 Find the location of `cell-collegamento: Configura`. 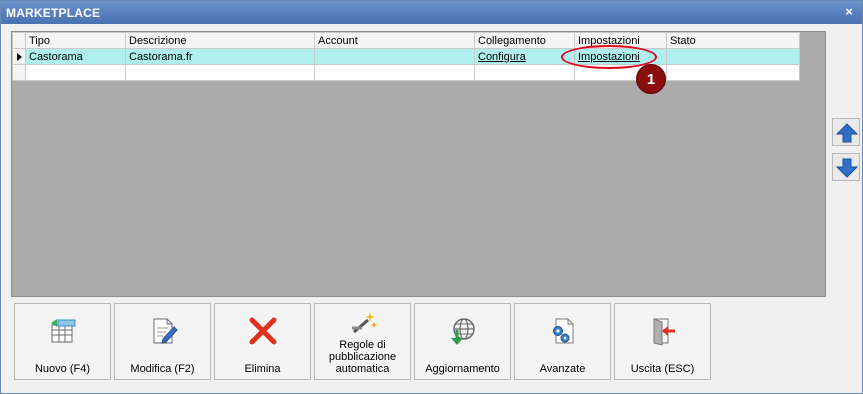

cell-collegamento: Configura is located at coordinates (524, 56).